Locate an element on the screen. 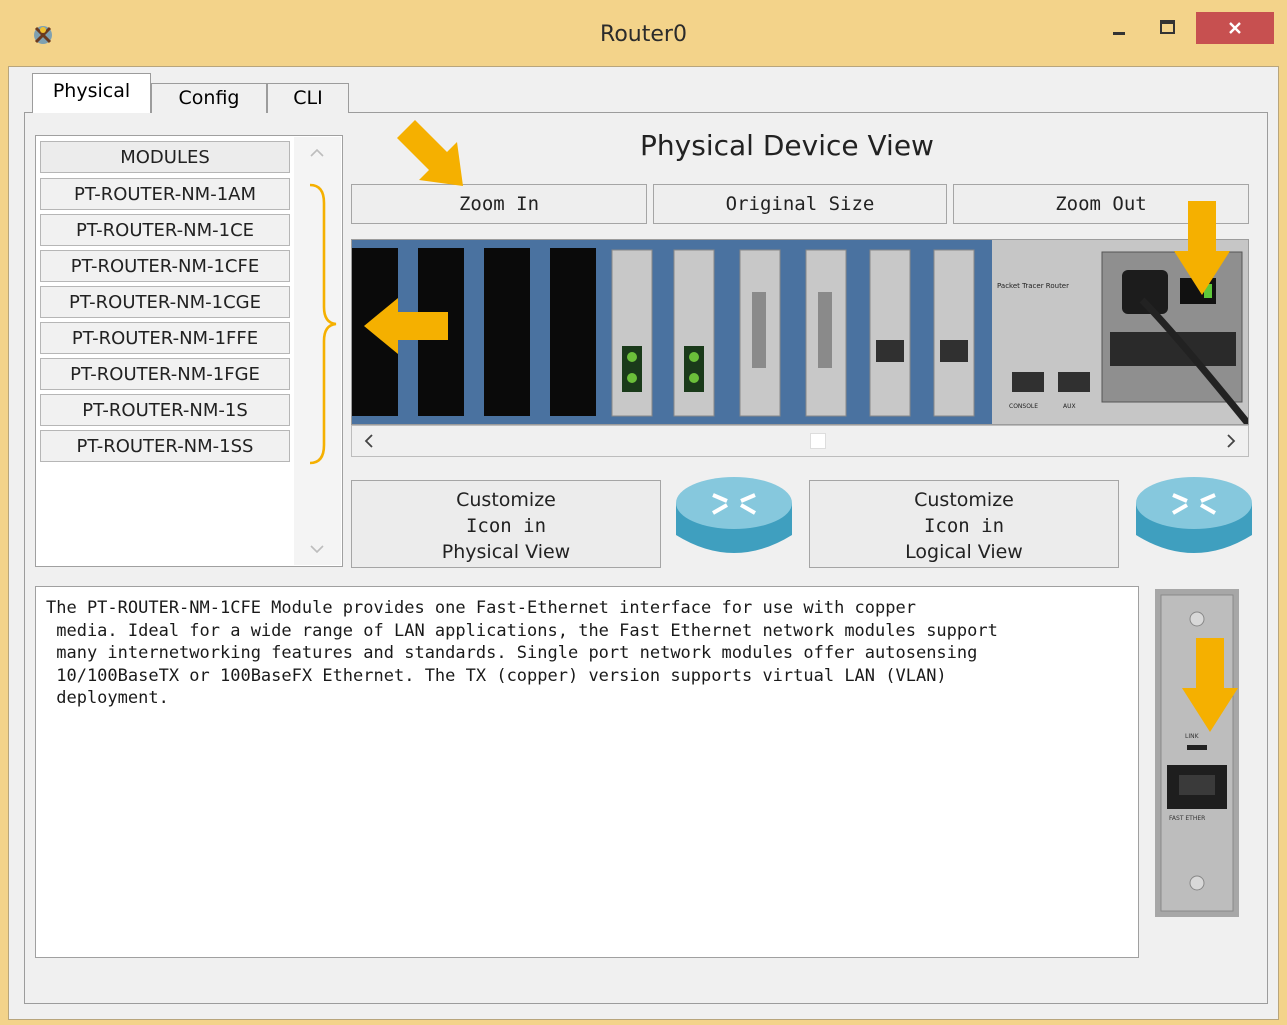 The height and width of the screenshot is (1025, 1287). arrow-pointing-zoom-in is located at coordinates (430, 153).